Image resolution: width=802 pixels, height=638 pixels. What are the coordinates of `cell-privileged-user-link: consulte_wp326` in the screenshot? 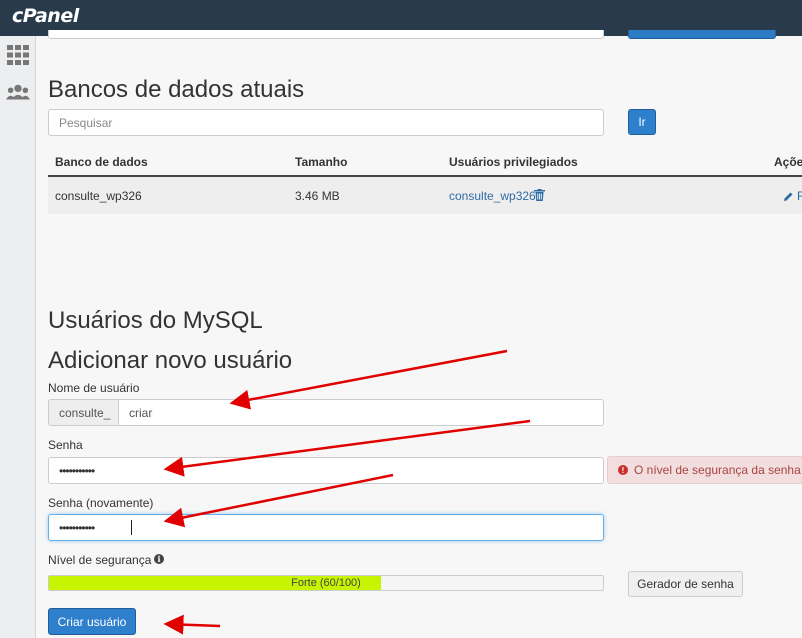 It's located at (492, 196).